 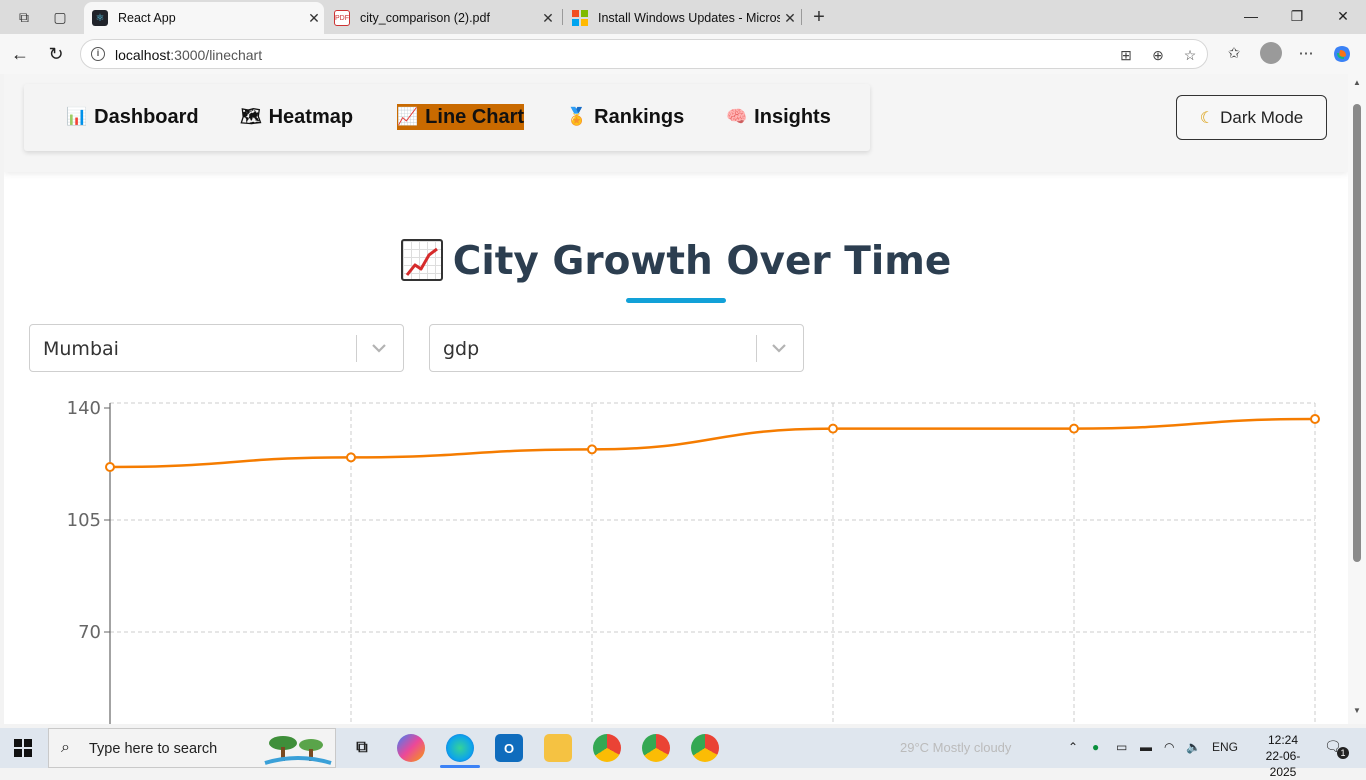 I want to click on edge-taskbar-icon, so click(x=460, y=751).